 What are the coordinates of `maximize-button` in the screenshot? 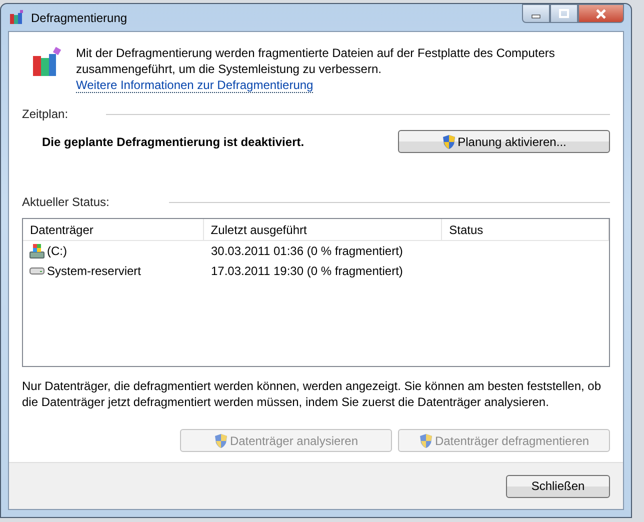 It's located at (564, 13).